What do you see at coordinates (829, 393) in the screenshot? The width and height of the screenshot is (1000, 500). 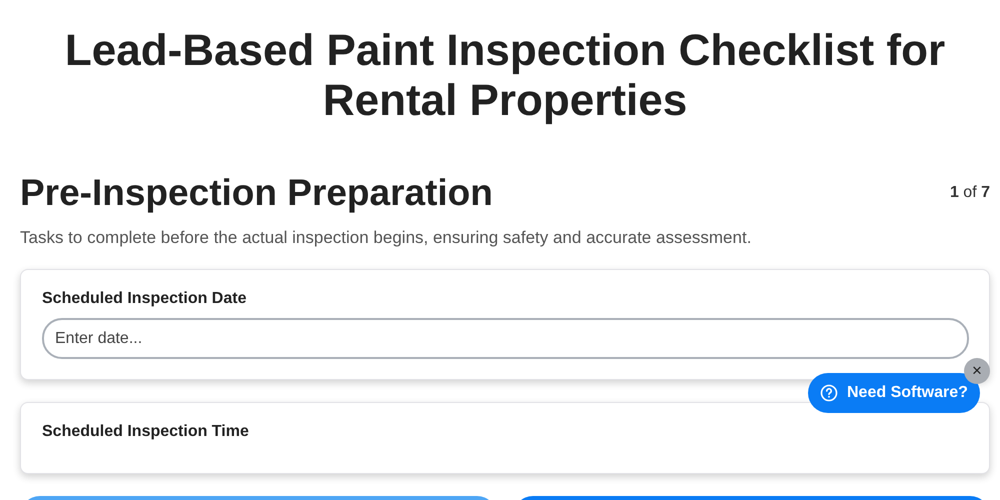 I see `help-icon` at bounding box center [829, 393].